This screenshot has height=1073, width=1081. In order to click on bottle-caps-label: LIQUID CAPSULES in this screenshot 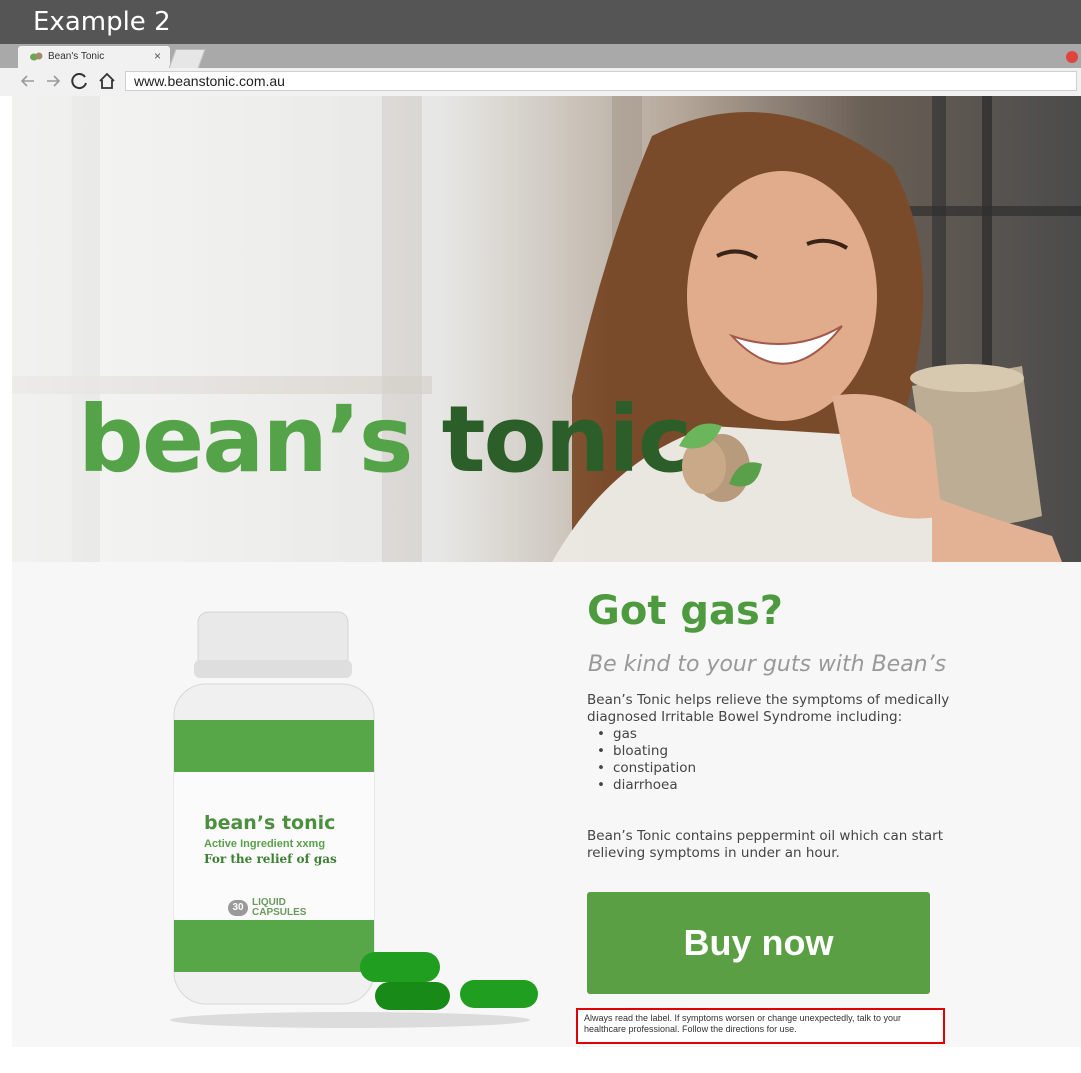, I will do `click(287, 908)`.